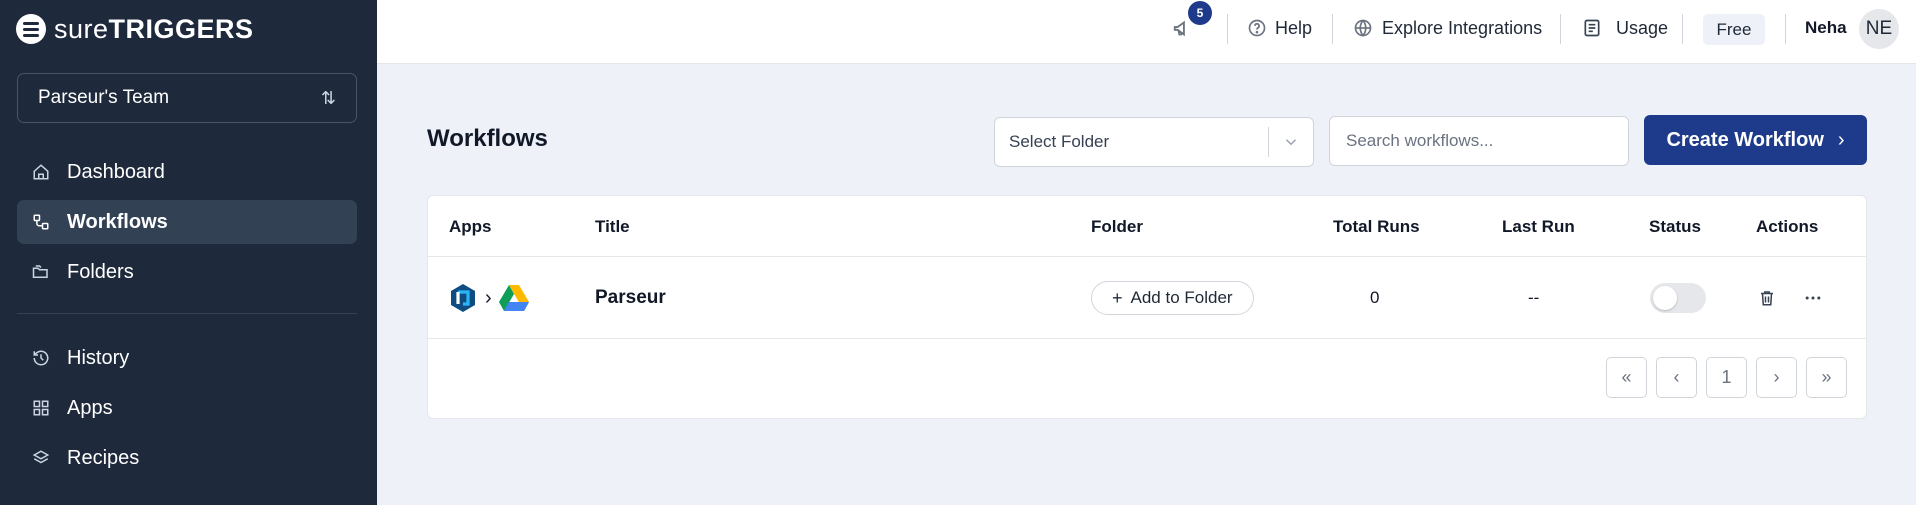 Image resolution: width=1916 pixels, height=505 pixels. I want to click on sidebar-item-label: Folders, so click(100, 271).